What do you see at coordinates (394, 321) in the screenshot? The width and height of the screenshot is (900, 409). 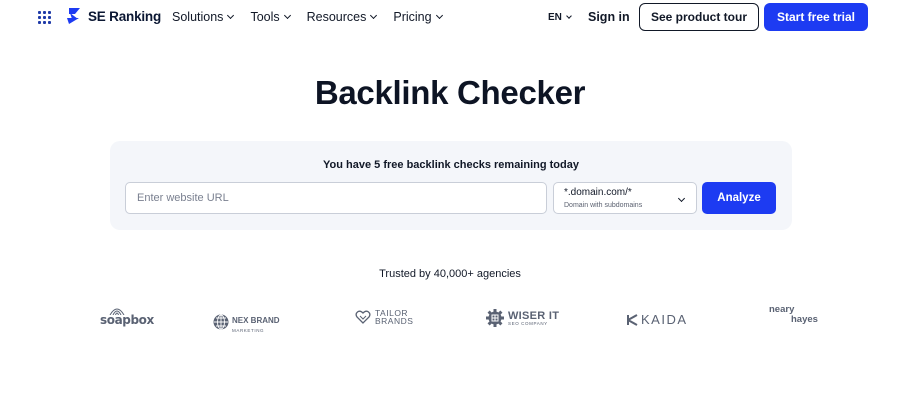 I see `brands-wordmark: BRANDS` at bounding box center [394, 321].